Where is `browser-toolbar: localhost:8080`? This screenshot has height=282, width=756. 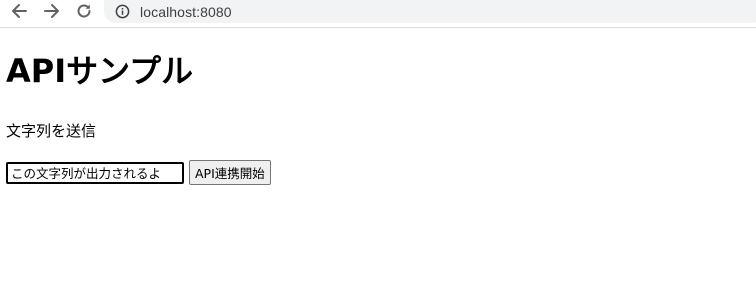
browser-toolbar: localhost:8080 is located at coordinates (378, 14).